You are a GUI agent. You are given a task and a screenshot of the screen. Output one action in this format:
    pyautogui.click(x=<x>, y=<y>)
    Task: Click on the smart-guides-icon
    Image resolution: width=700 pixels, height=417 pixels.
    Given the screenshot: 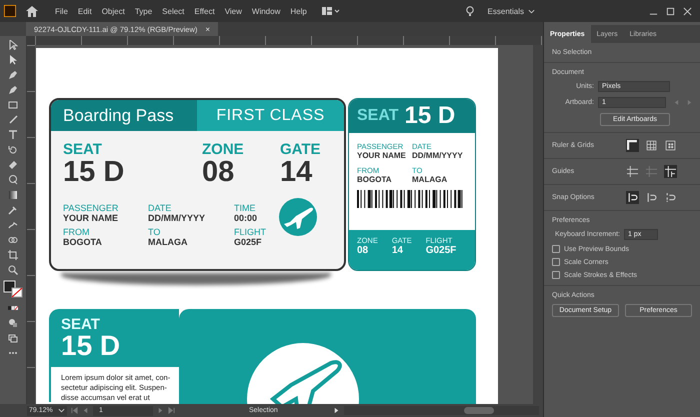 What is the action you would take?
    pyautogui.click(x=670, y=171)
    